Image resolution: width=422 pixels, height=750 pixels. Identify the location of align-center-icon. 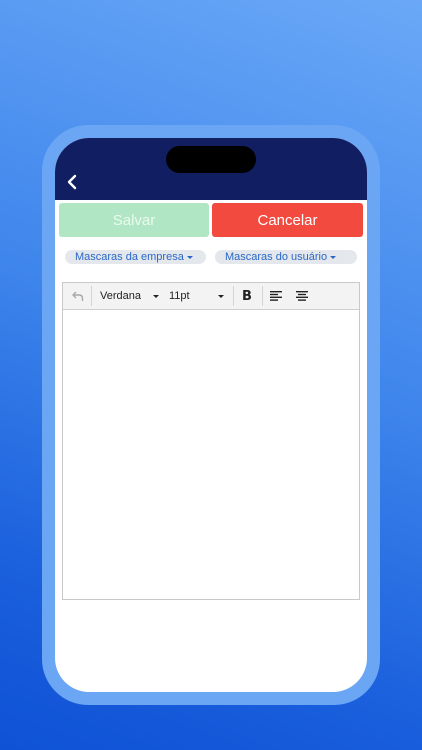
(302, 296).